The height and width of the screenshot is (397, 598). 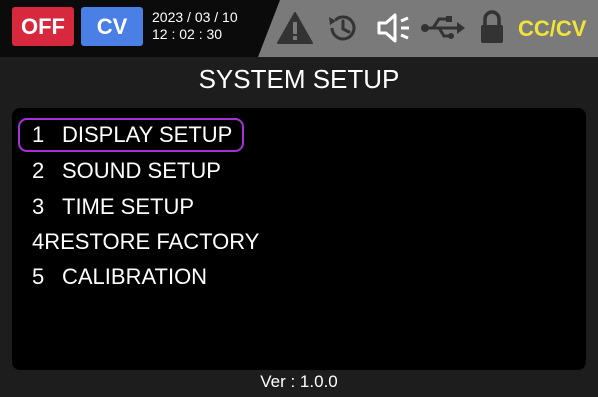 What do you see at coordinates (147, 134) in the screenshot?
I see `menu-item-label: DISPLAY SETUP` at bounding box center [147, 134].